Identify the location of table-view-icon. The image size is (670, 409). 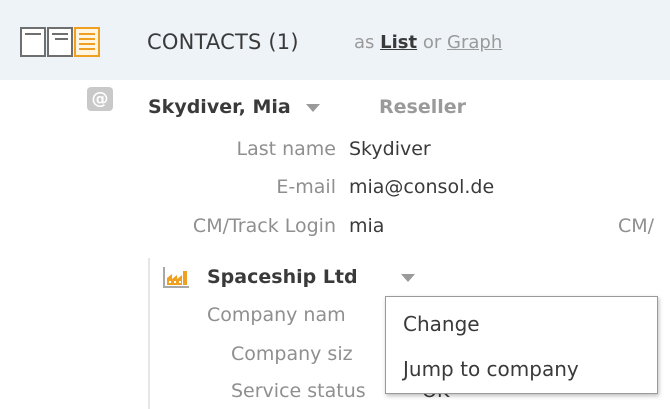
(33, 42).